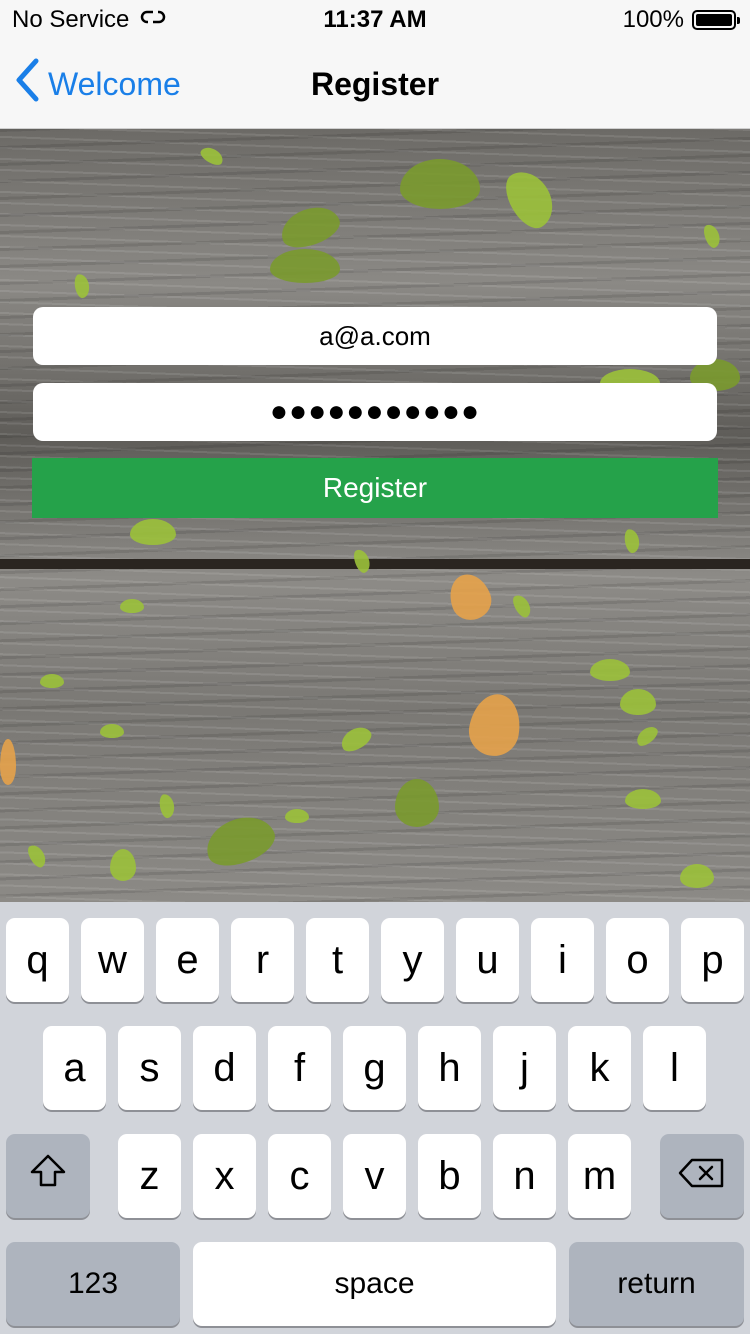 The height and width of the screenshot is (1334, 750). What do you see at coordinates (149, 1068) in the screenshot?
I see `key-s: s` at bounding box center [149, 1068].